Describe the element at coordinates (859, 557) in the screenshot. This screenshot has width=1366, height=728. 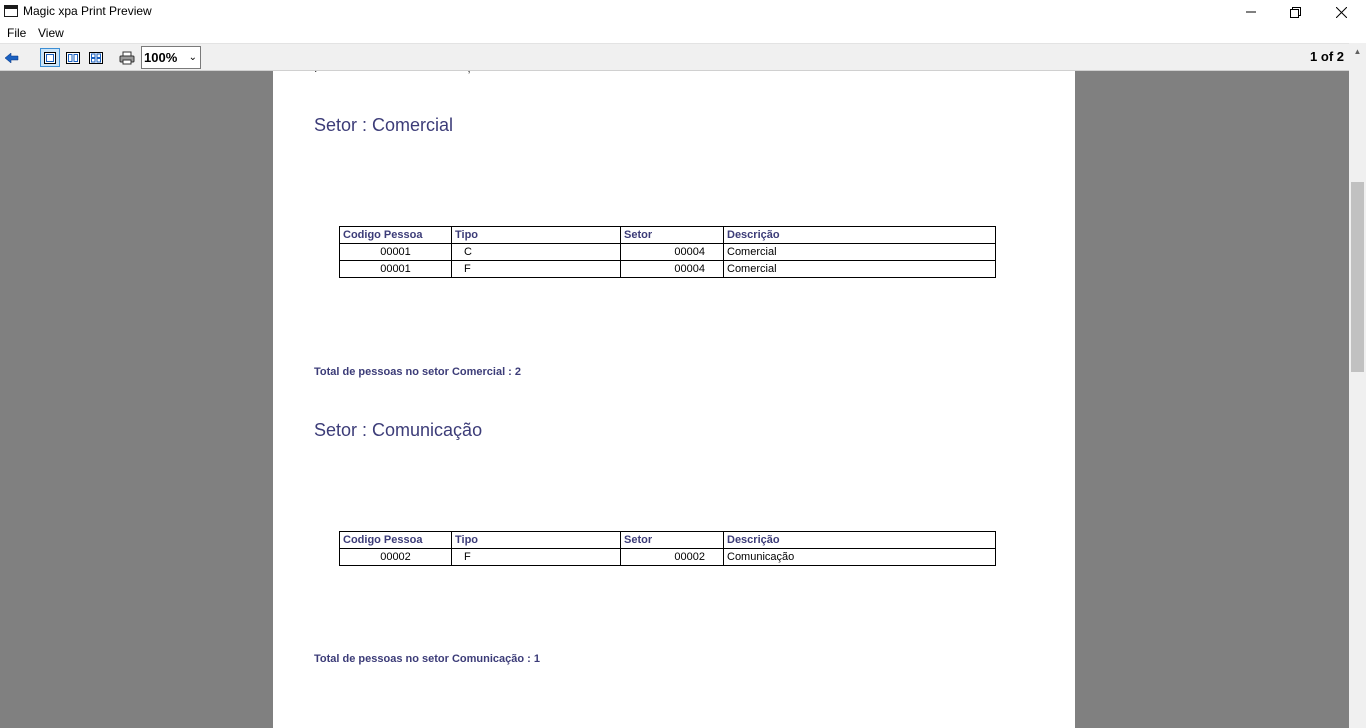
I see `cell-descricao: Comunicação` at that location.